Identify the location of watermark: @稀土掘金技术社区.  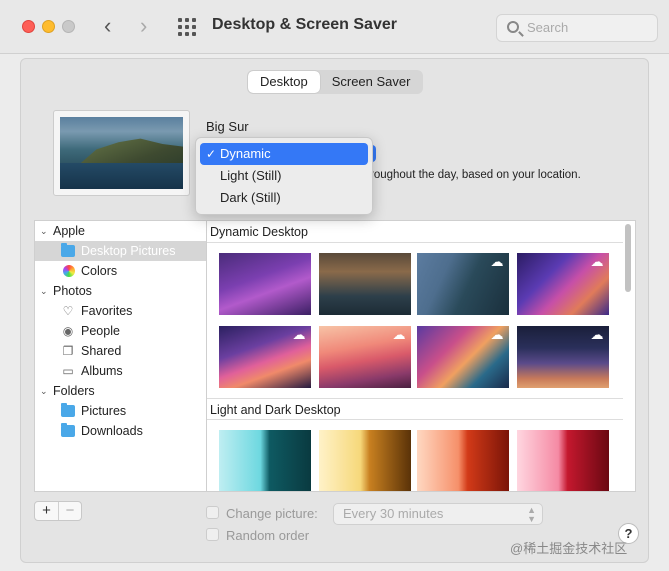
(569, 548).